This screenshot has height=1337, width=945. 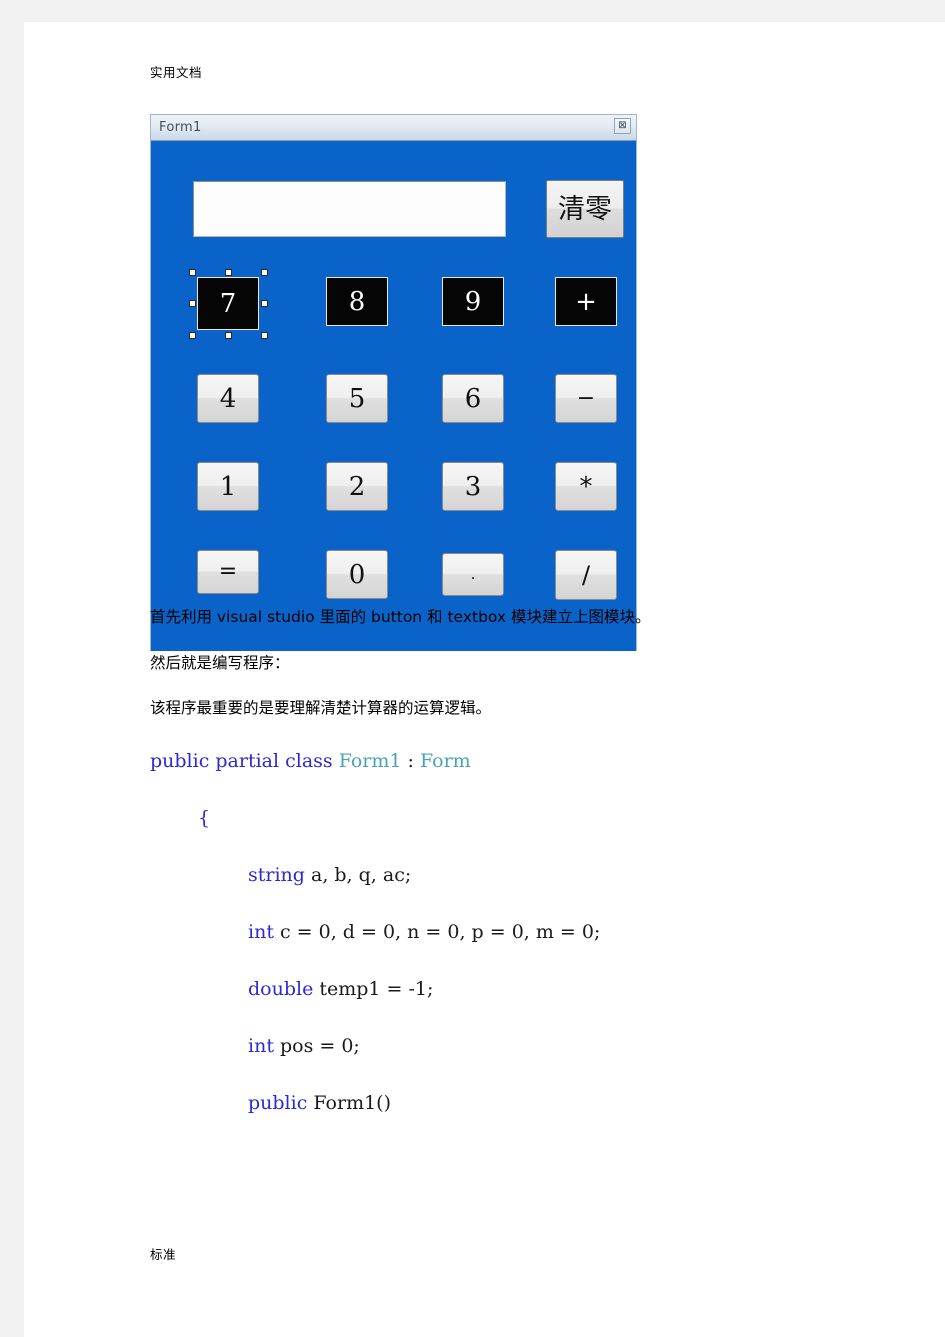 I want to click on code-token: Form, so click(x=445, y=761).